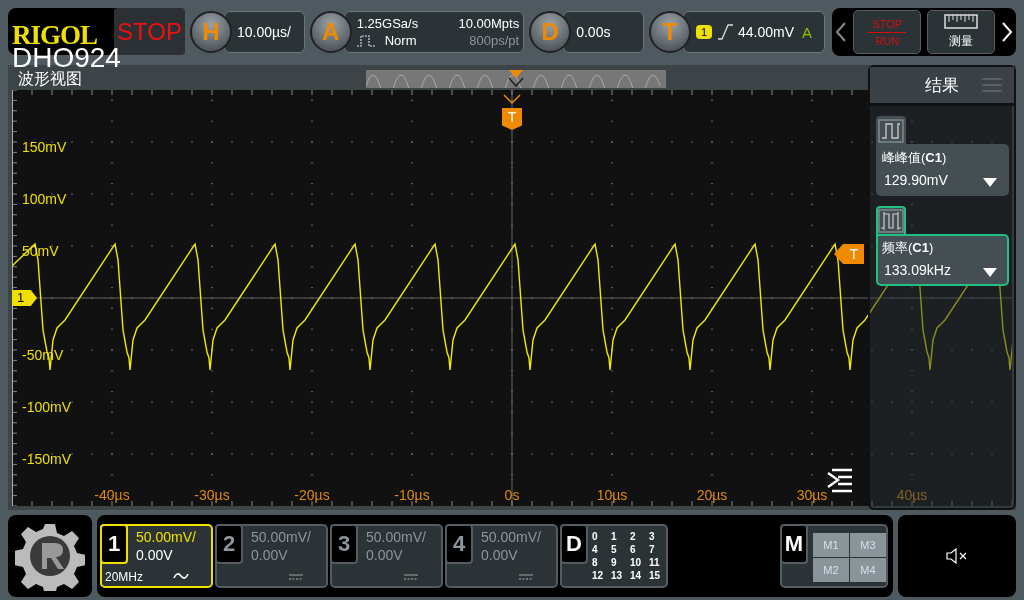 The image size is (1024, 600). I want to click on digital-channel-number: 2, so click(633, 536).